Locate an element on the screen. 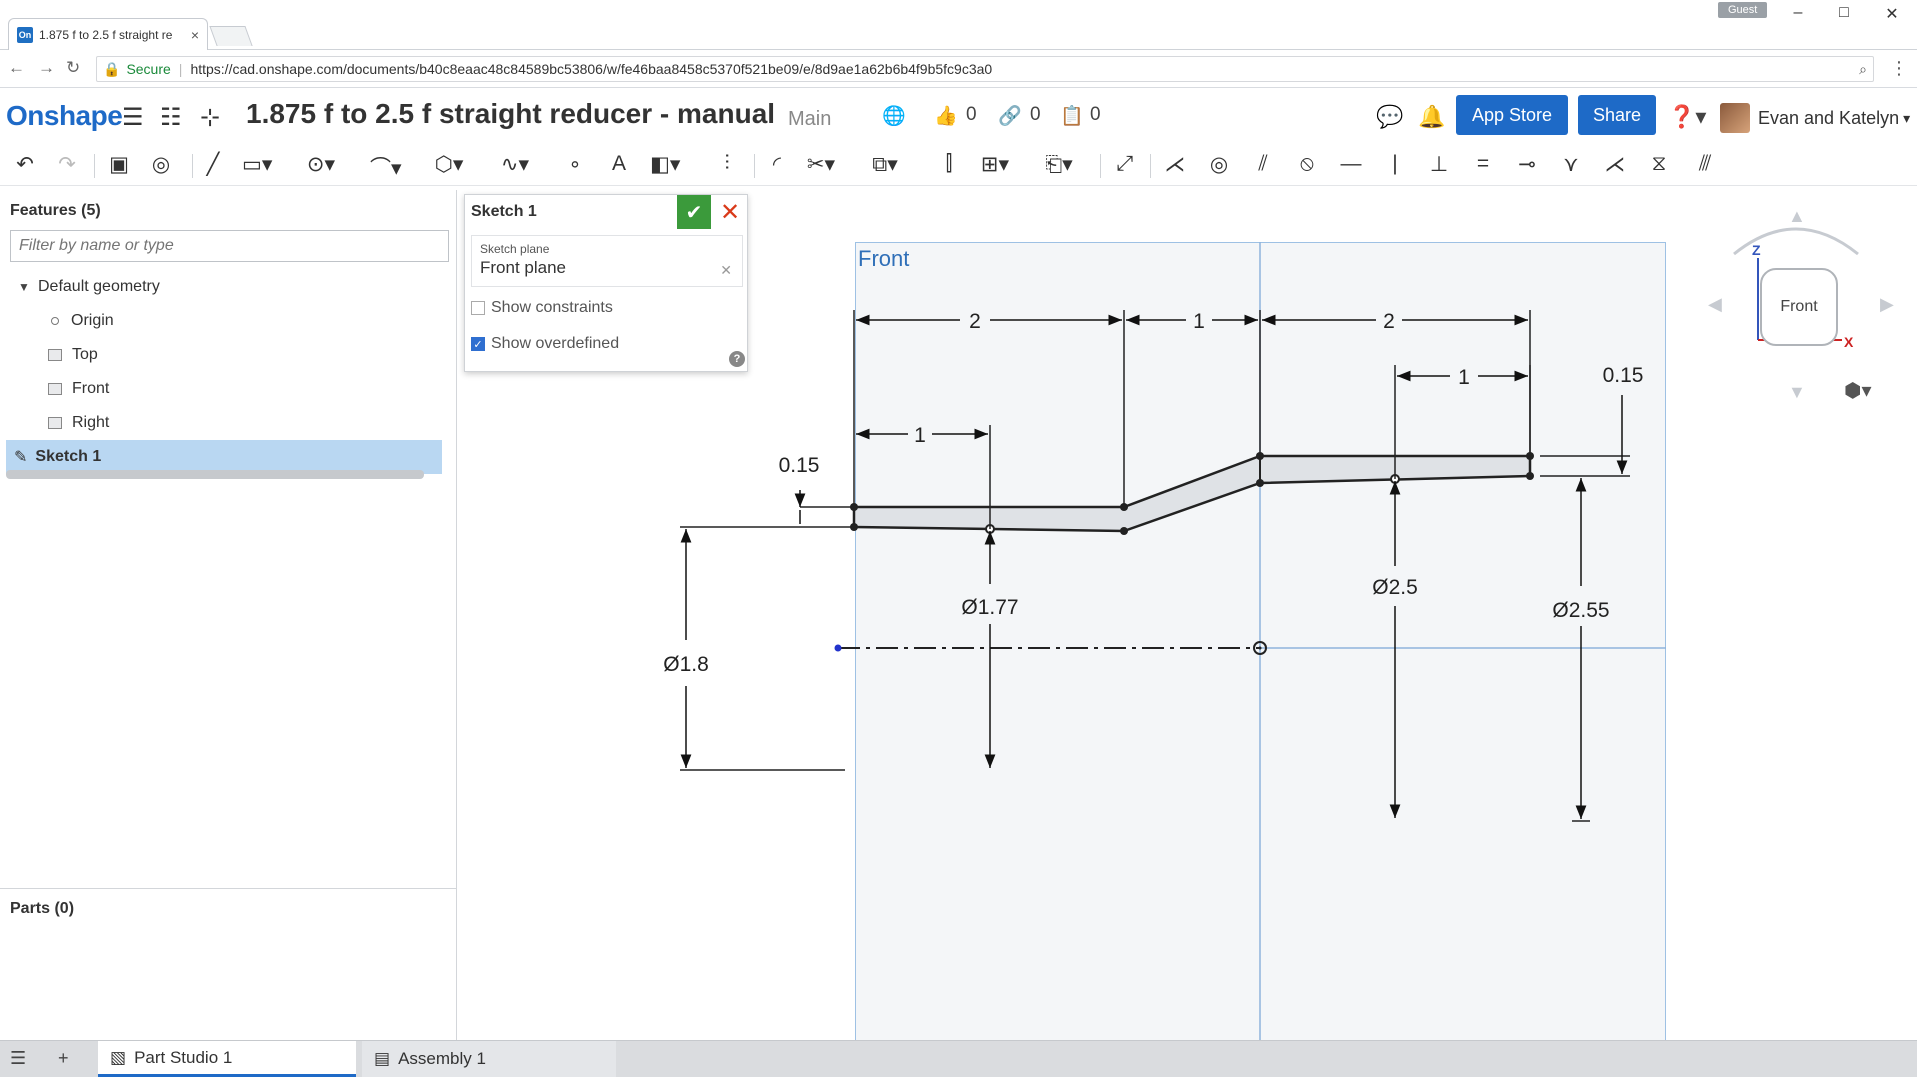 The width and height of the screenshot is (1917, 1077). accept-button: ✔ is located at coordinates (694, 212).